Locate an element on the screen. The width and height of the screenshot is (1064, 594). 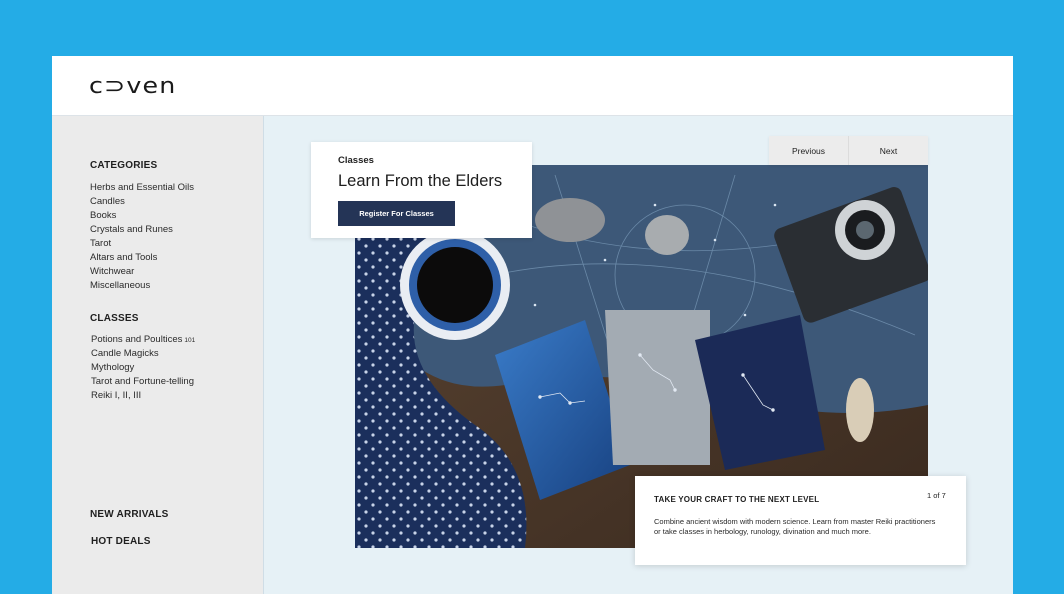
sidebar-item-candles: Candles is located at coordinates (142, 202).